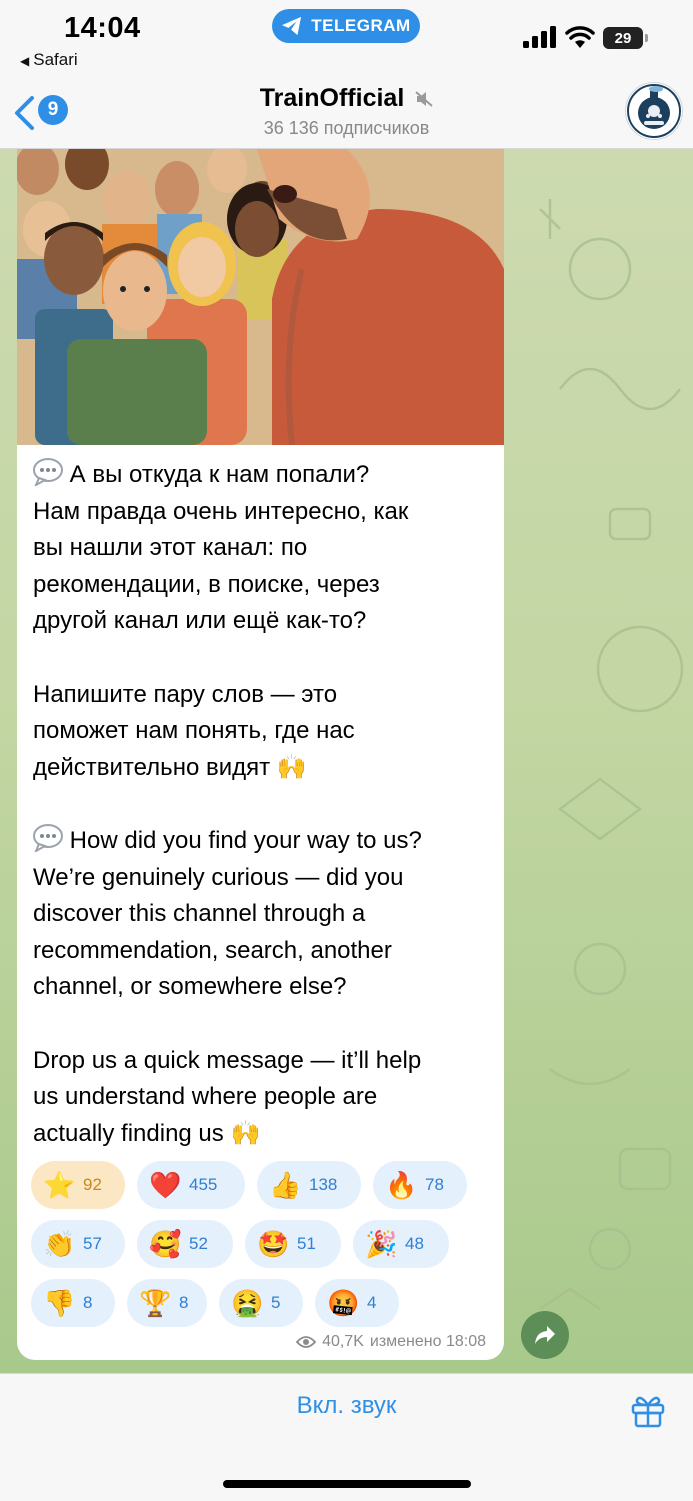 The image size is (693, 1501). I want to click on post-illustration, so click(260, 297).